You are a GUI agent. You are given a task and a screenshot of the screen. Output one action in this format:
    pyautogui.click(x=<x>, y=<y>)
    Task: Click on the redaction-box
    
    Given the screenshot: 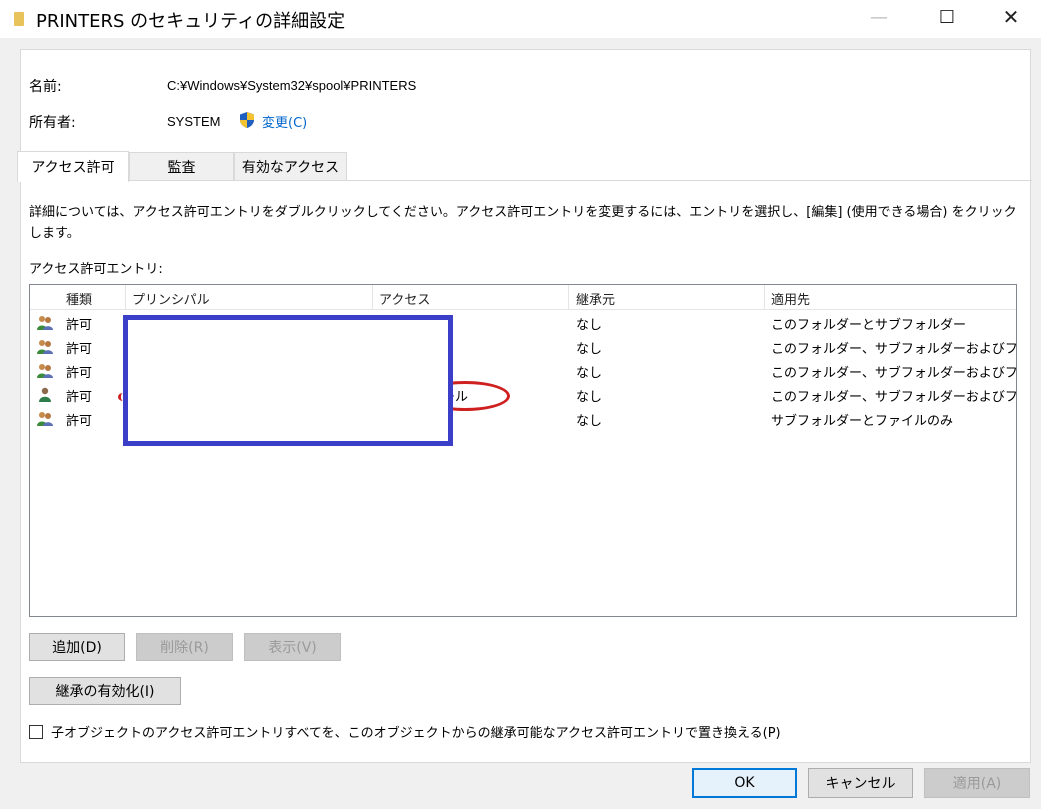 What is the action you would take?
    pyautogui.click(x=288, y=380)
    